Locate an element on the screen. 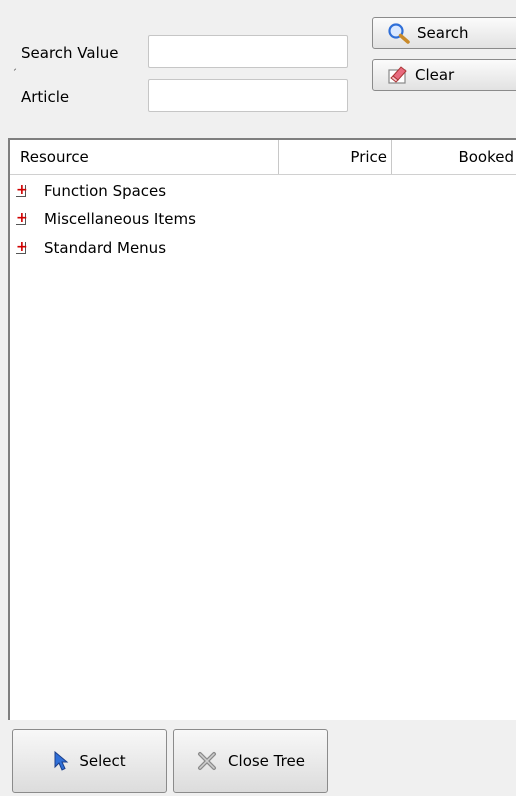  select-button-label: Select is located at coordinates (102, 761).